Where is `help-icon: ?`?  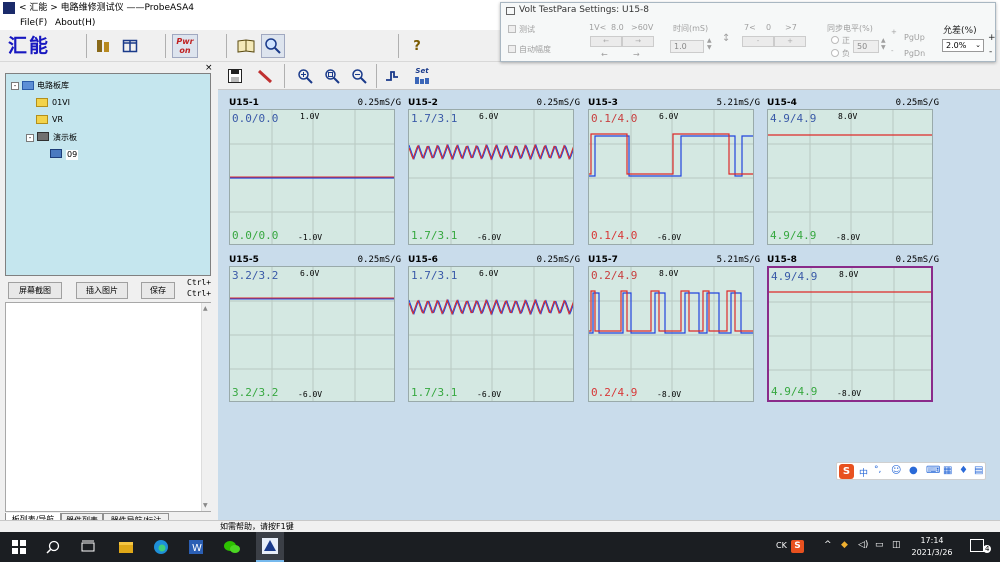
help-icon: ? is located at coordinates (417, 46).